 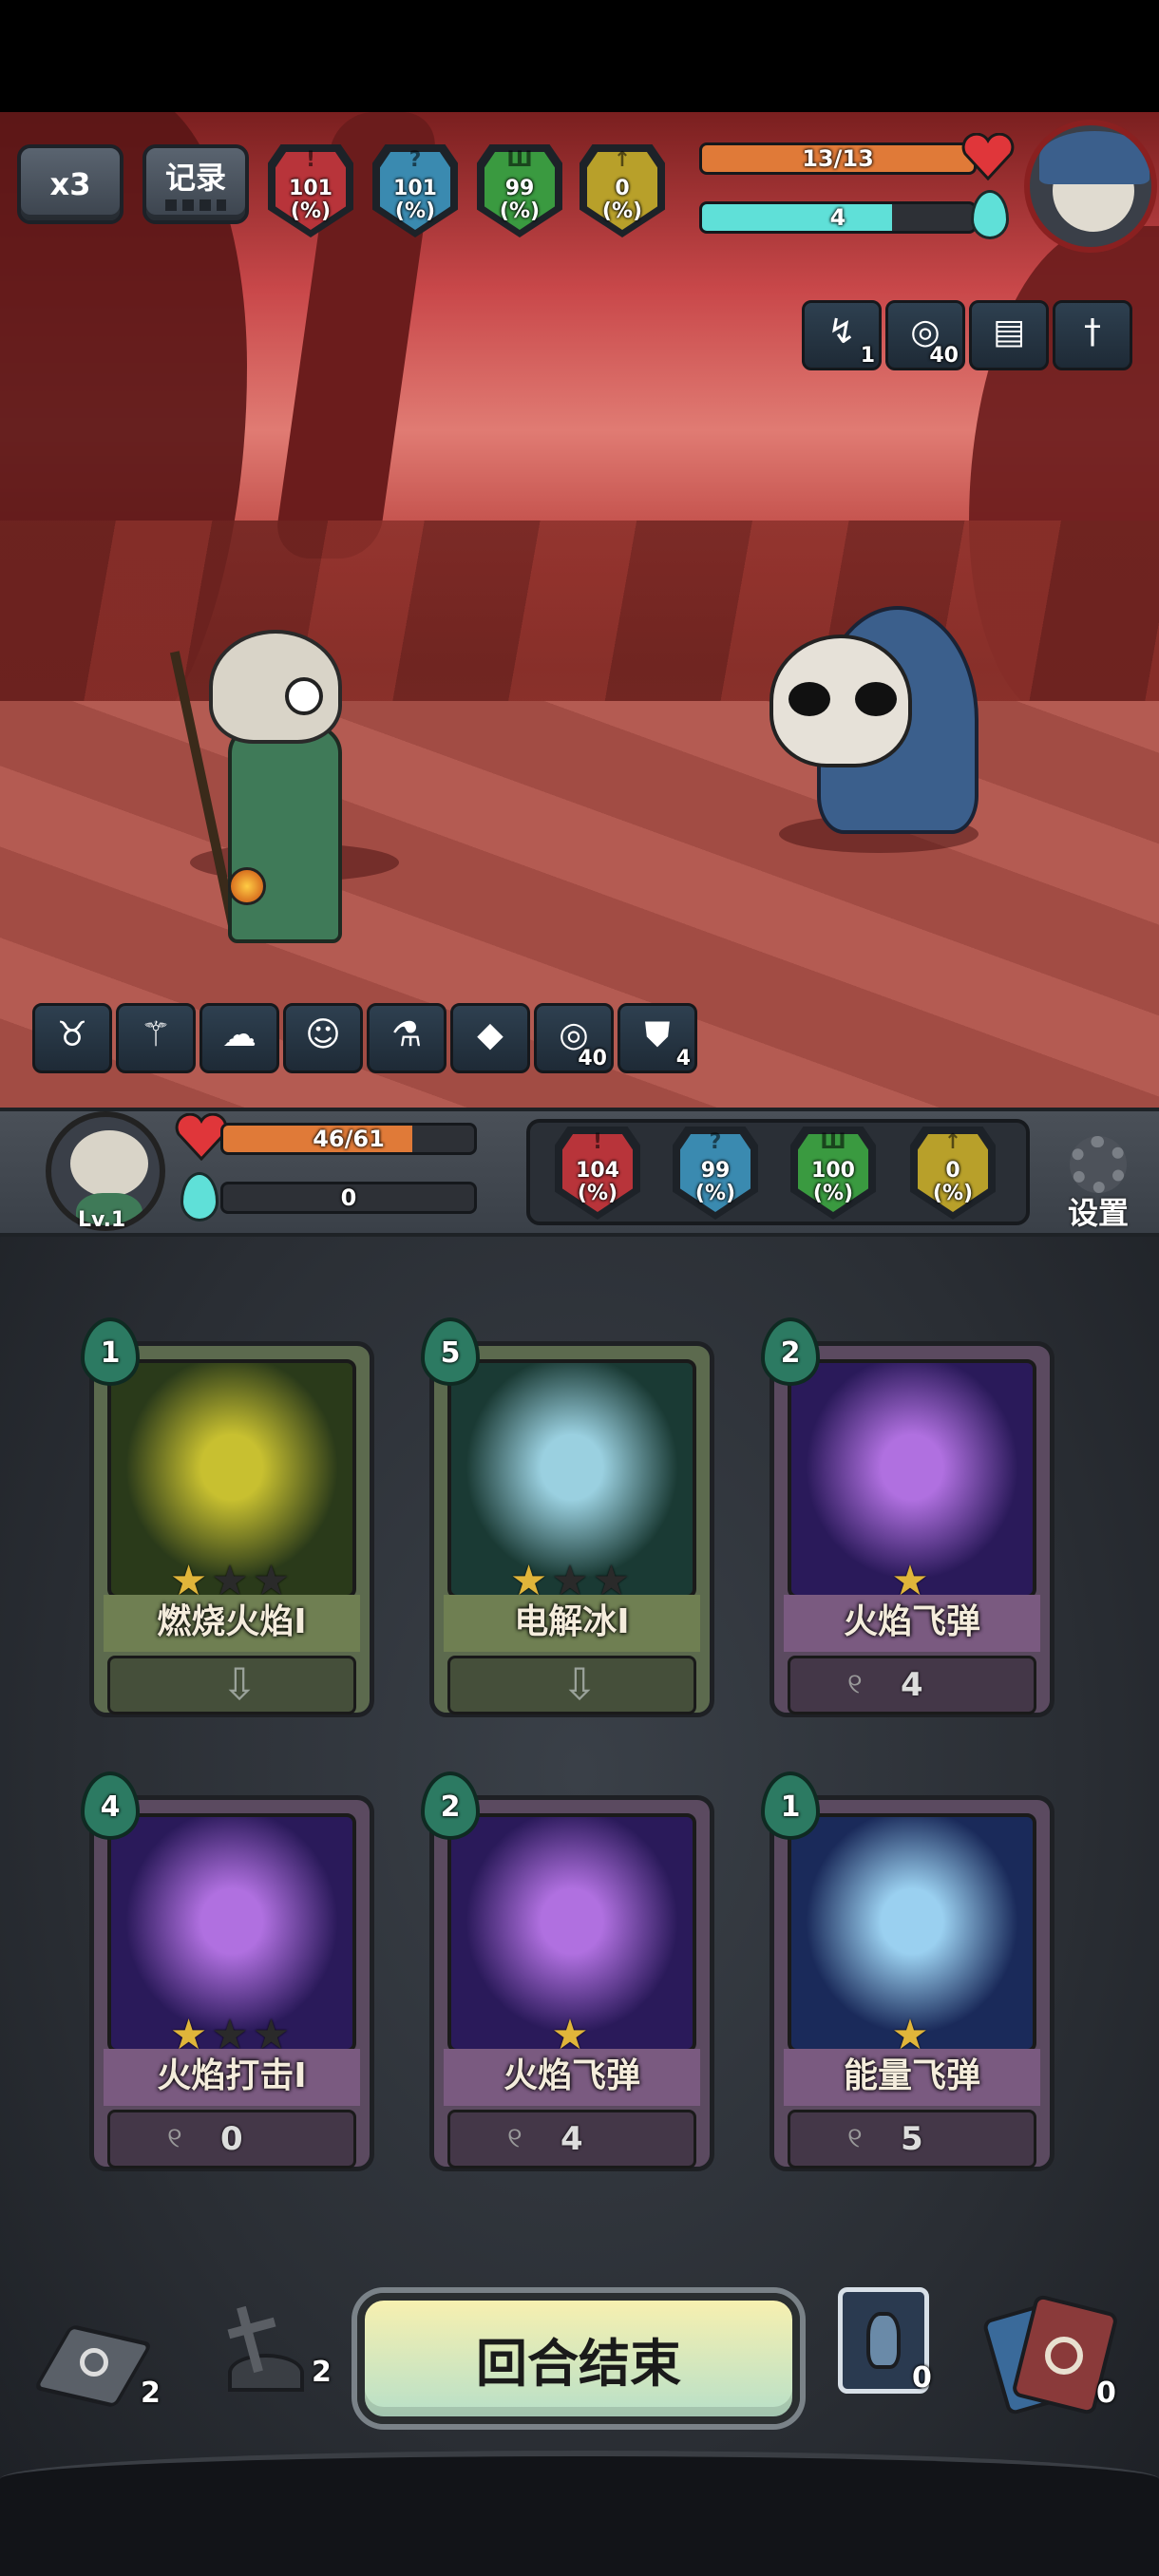 What do you see at coordinates (907, 1971) in the screenshot?
I see `skill-card: ★ 能量飞弹 ୧ 5 1` at bounding box center [907, 1971].